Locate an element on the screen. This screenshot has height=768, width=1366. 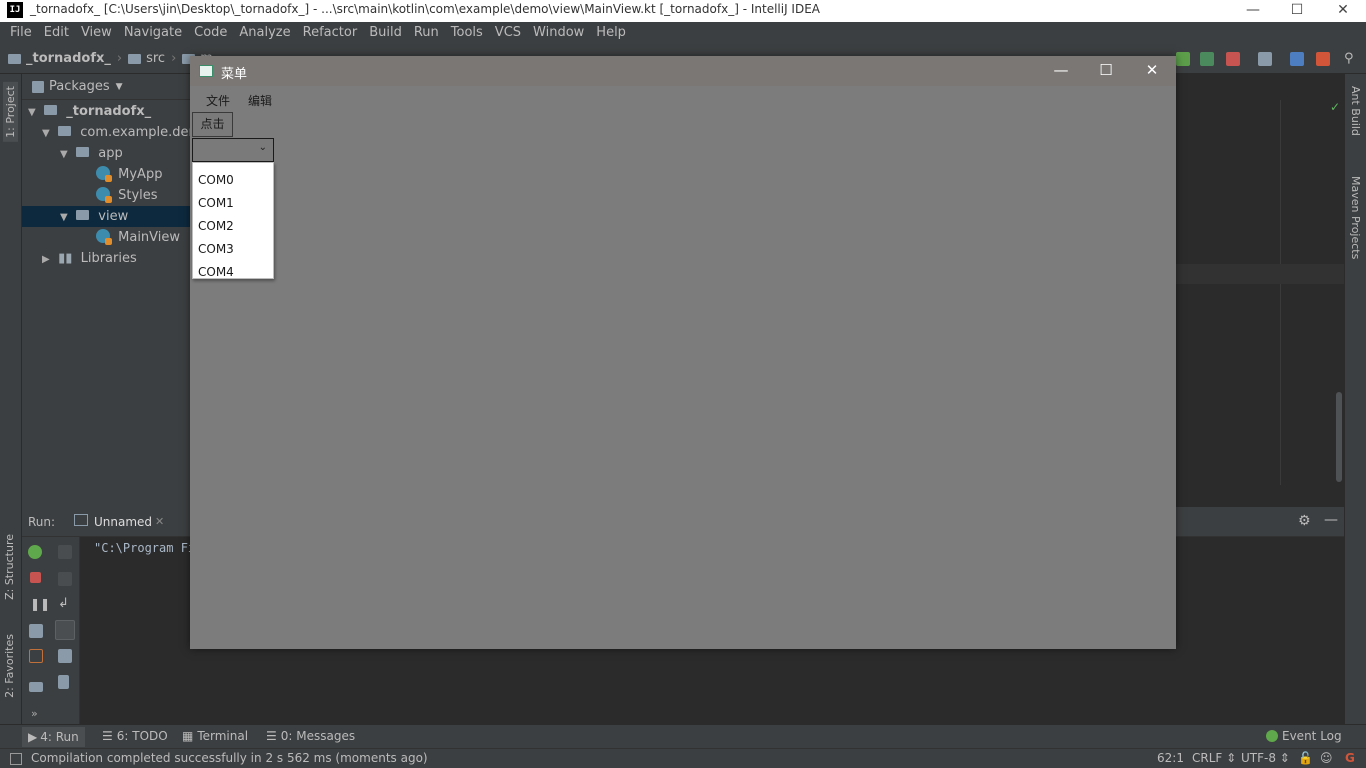
view-selector: Packages is located at coordinates (79, 86).